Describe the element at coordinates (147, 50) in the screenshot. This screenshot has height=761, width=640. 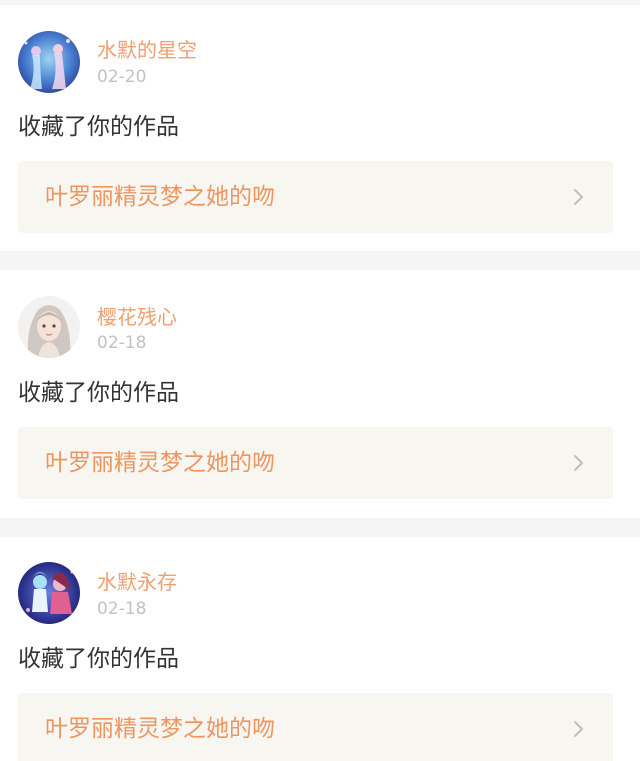
I see `username: 水默的星空` at that location.